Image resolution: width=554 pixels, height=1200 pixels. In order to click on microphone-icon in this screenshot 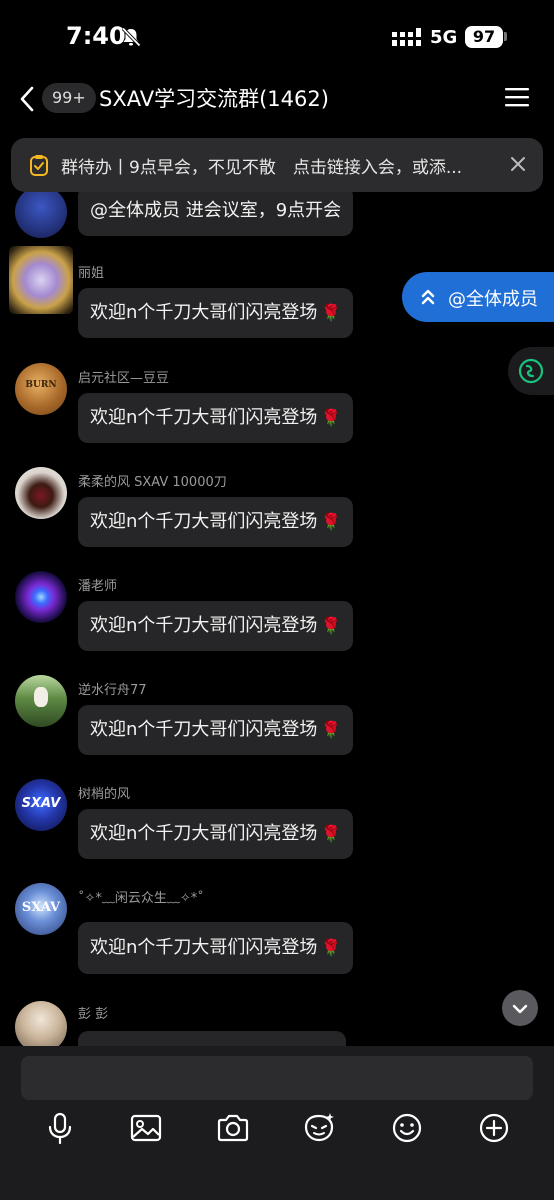, I will do `click(60, 1128)`.